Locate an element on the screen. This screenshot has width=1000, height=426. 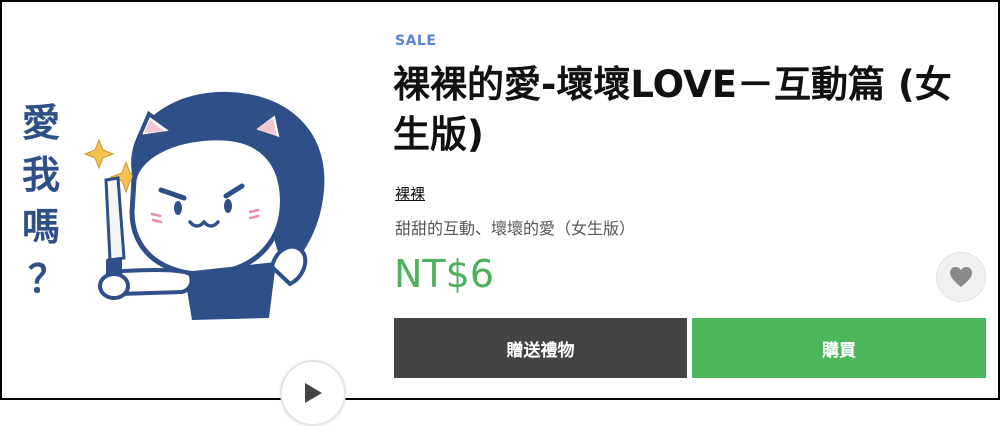
favorite-button is located at coordinates (961, 277).